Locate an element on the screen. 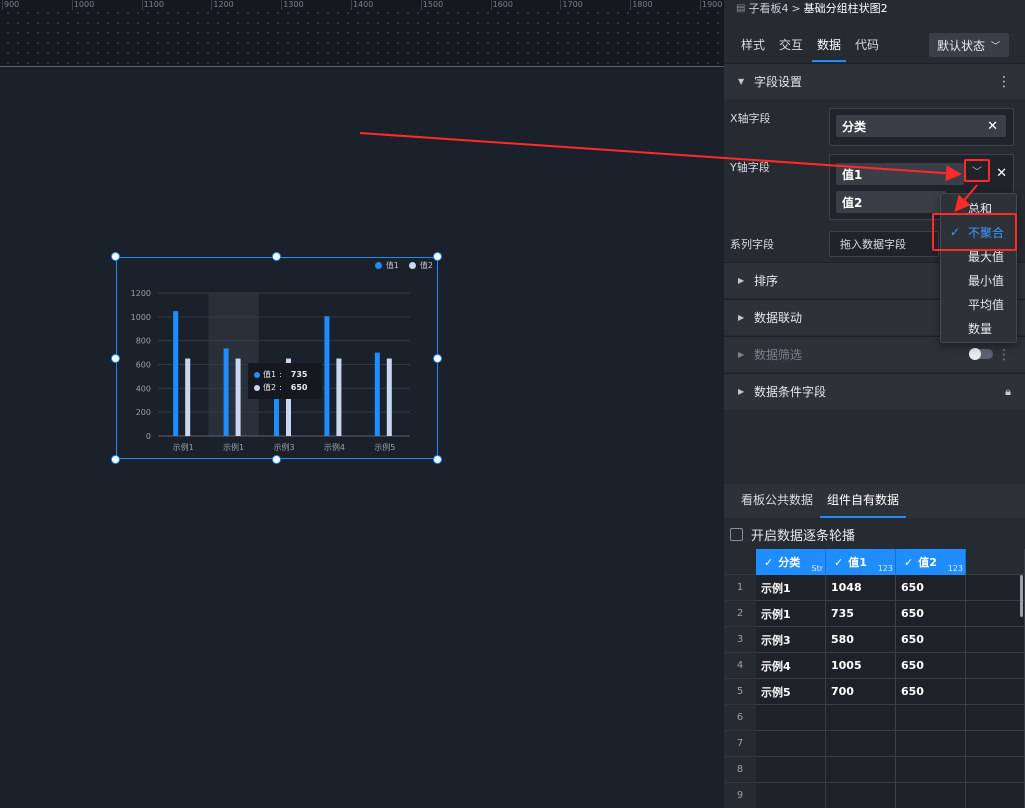 This screenshot has height=808, width=1025. series-field-dropzone: 拖入数据字段 is located at coordinates (884, 244).